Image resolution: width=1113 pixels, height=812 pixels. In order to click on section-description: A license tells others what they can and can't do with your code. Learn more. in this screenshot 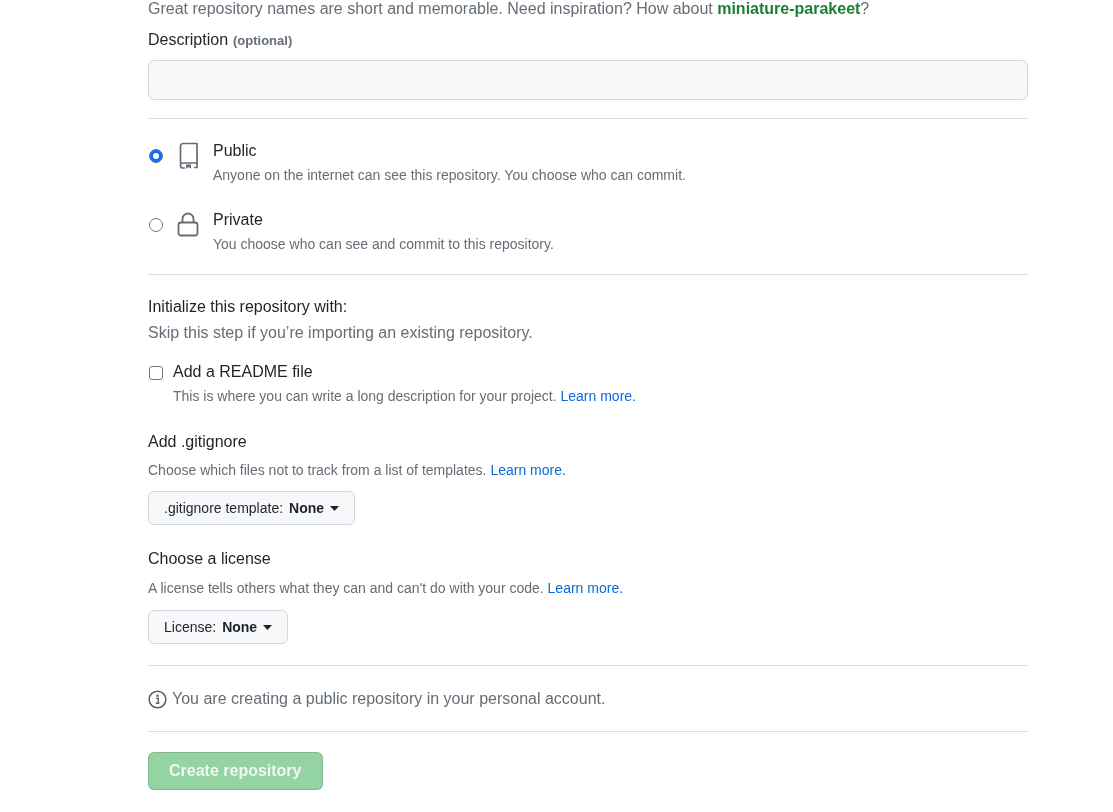, I will do `click(386, 588)`.